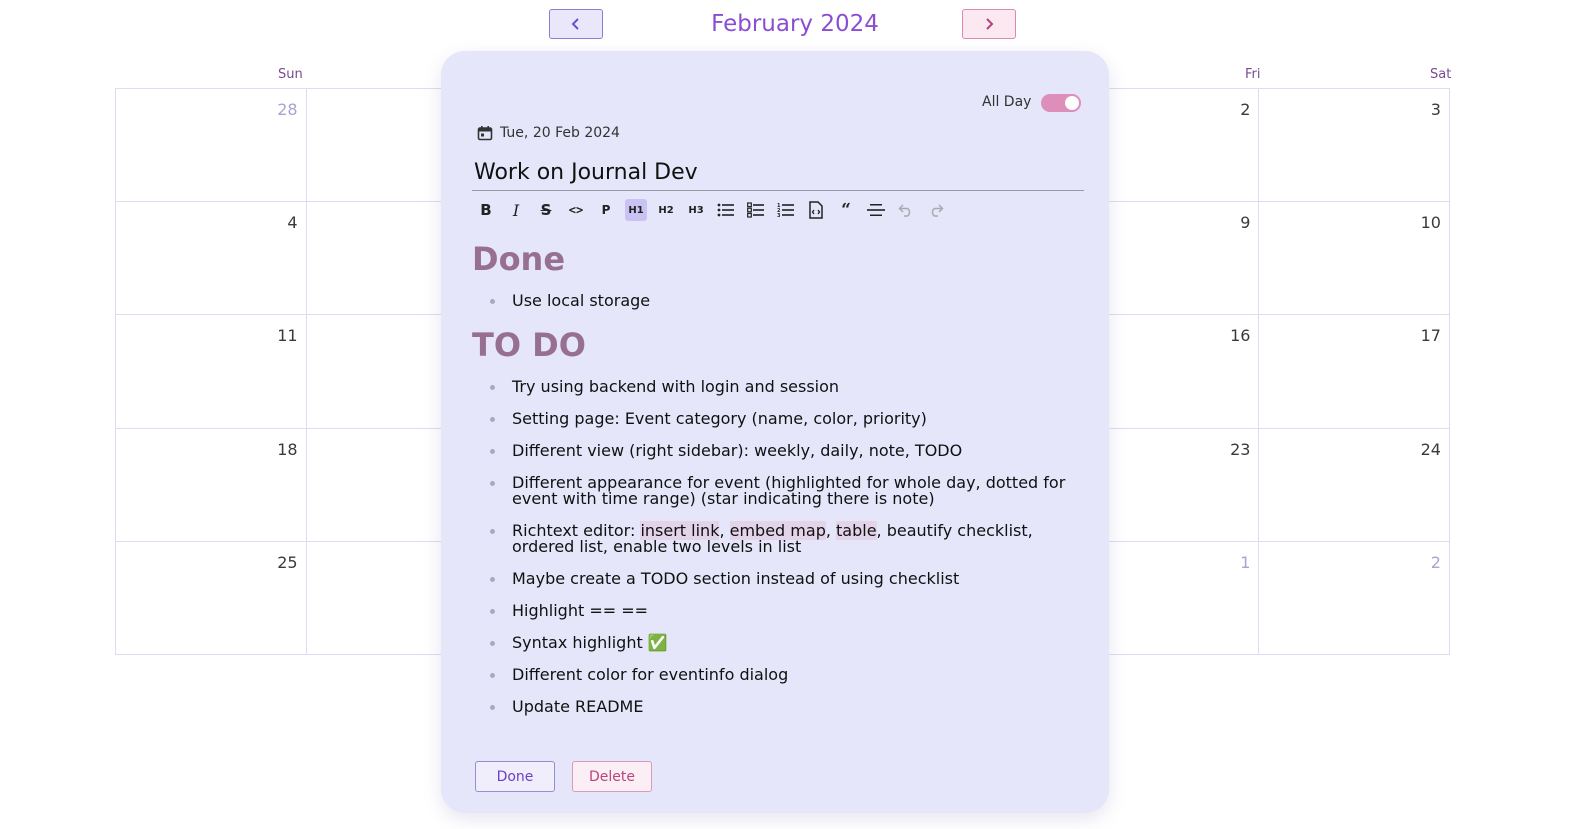 This screenshot has height=829, width=1593. What do you see at coordinates (831, 530) in the screenshot?
I see `list-item-text: ,` at bounding box center [831, 530].